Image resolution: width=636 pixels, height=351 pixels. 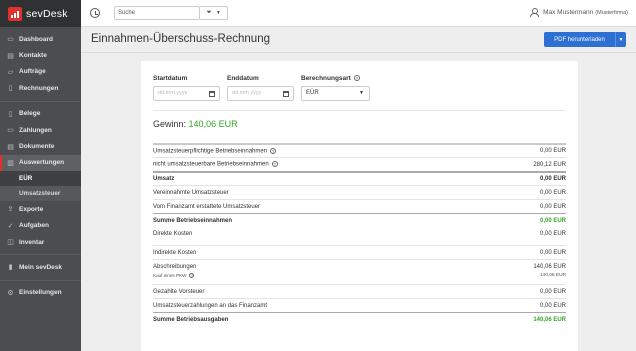 I want to click on start-date-placeholder: dd.mm.yyyy, so click(x=173, y=93).